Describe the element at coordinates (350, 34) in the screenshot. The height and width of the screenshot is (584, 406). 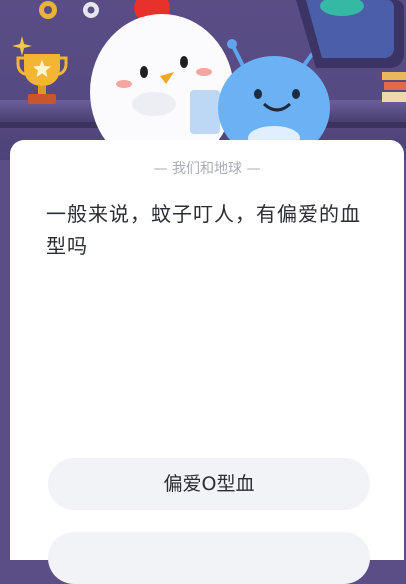
I see `globe-icon` at that location.